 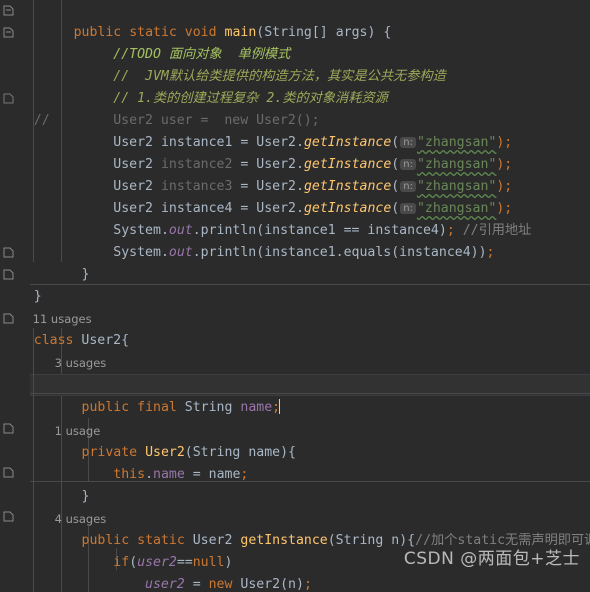 I want to click on code-line-close-class-outer: }, so click(x=295, y=284).